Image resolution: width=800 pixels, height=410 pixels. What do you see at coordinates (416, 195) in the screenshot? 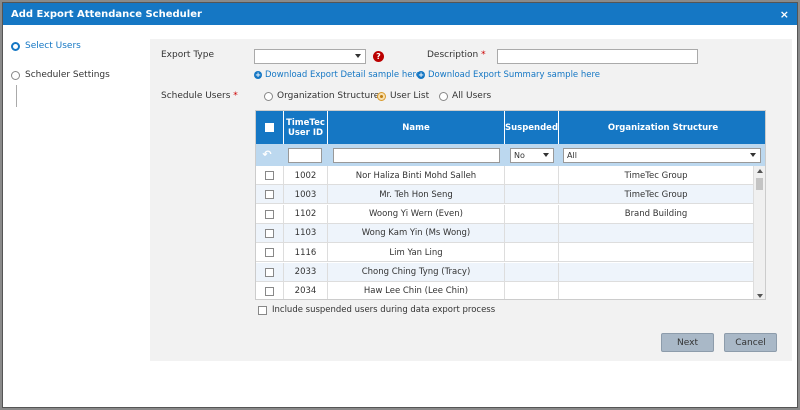
I see `cell-name: Mr. Teh Hon Seng` at bounding box center [416, 195].